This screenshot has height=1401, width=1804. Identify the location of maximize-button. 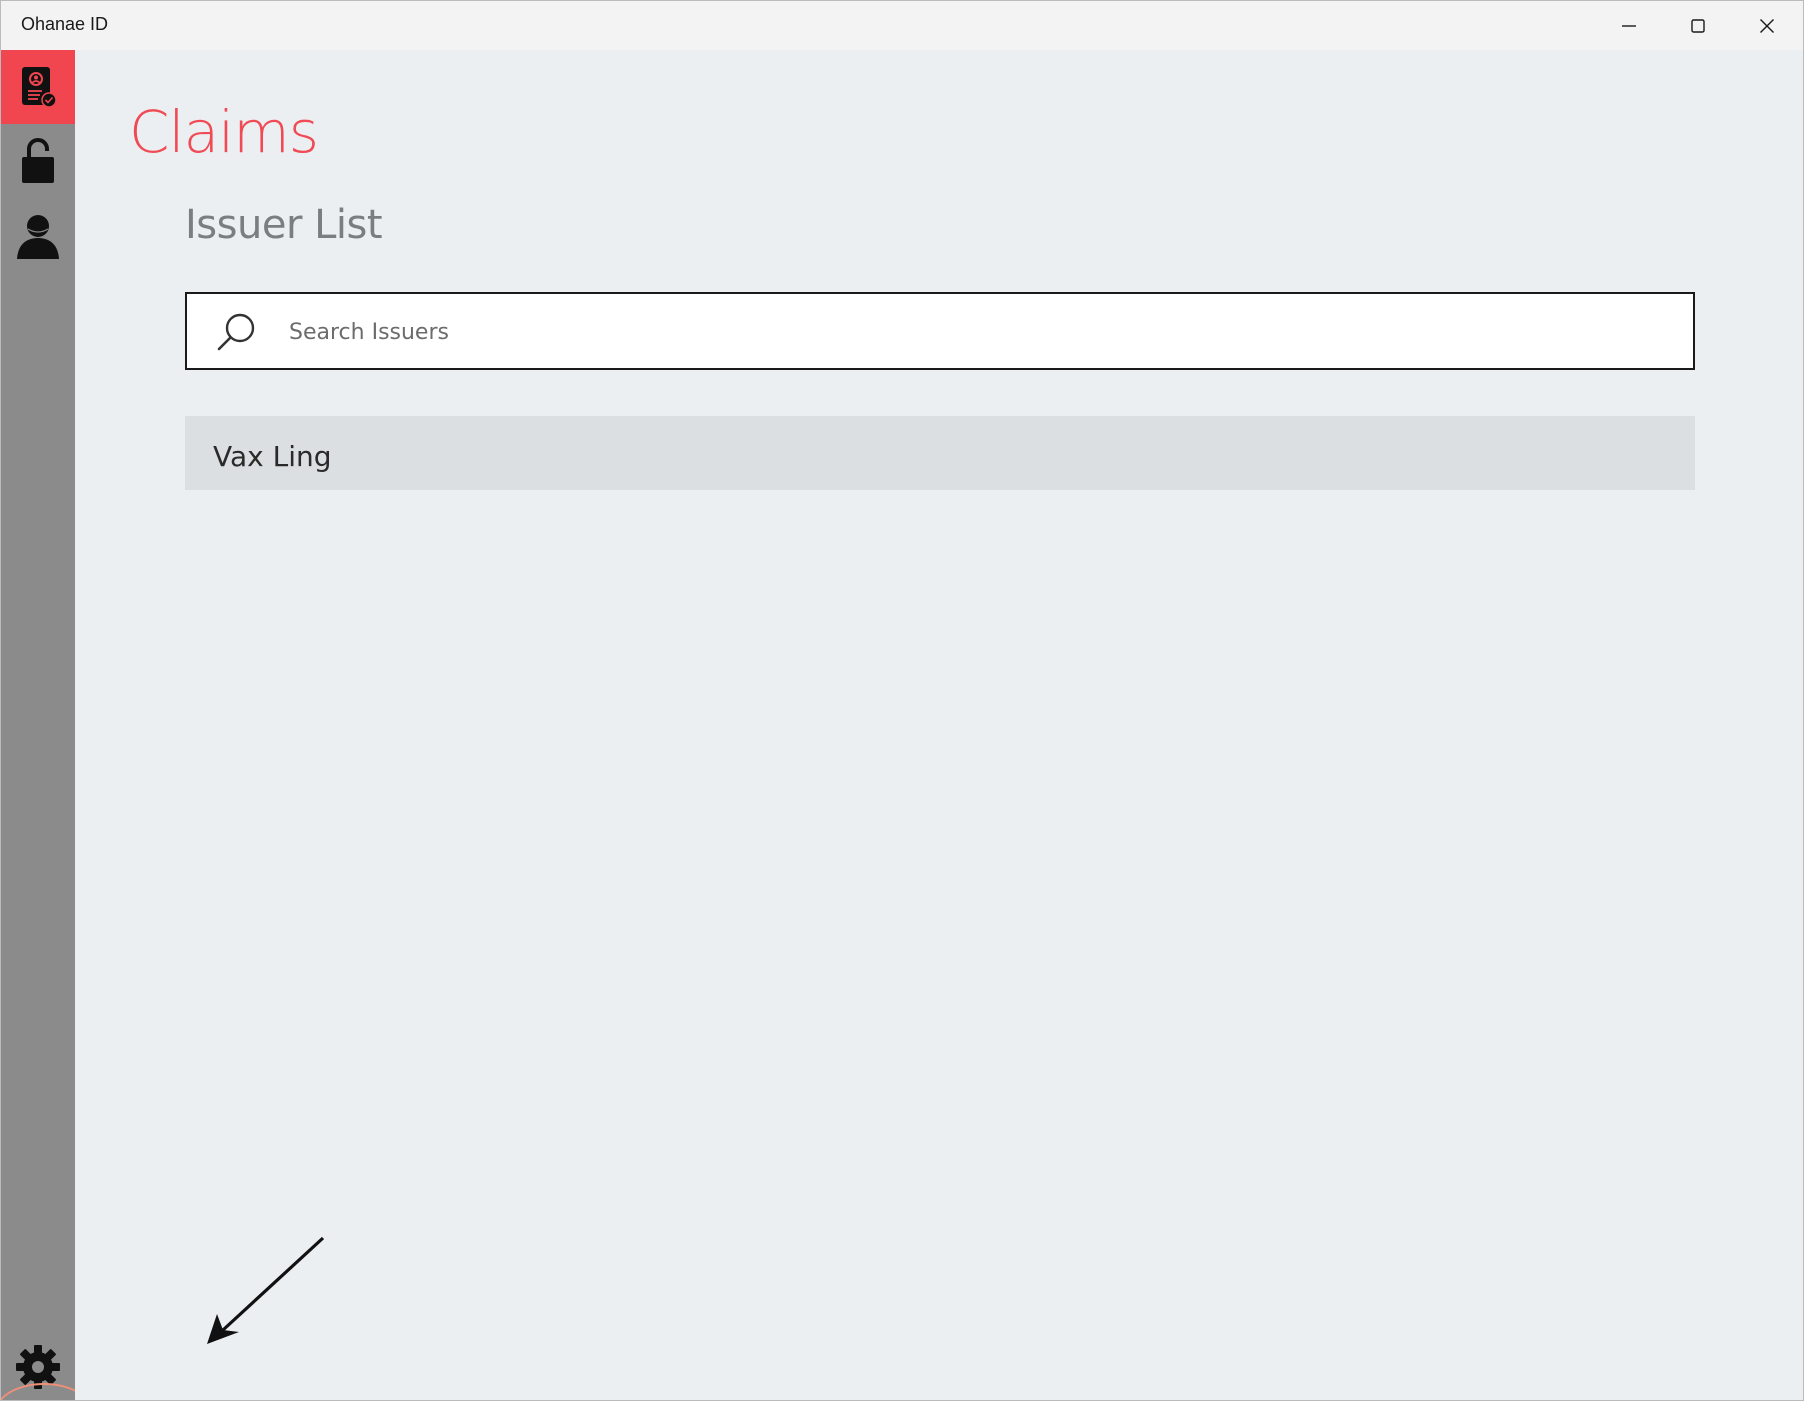
(1698, 25).